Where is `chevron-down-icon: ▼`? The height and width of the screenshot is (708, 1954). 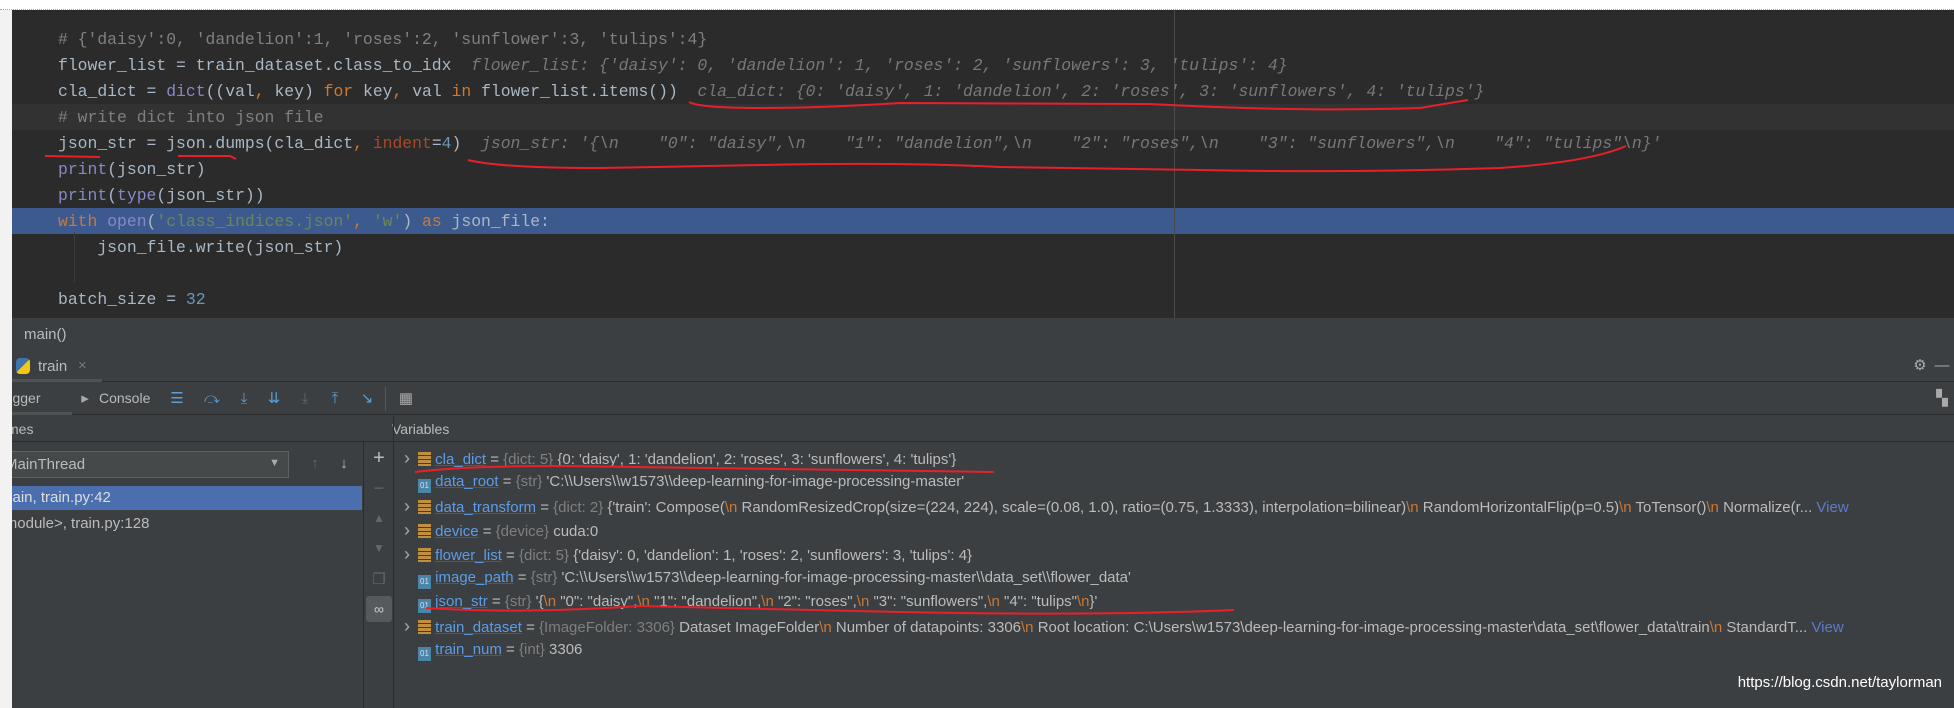
chevron-down-icon: ▼ is located at coordinates (274, 463).